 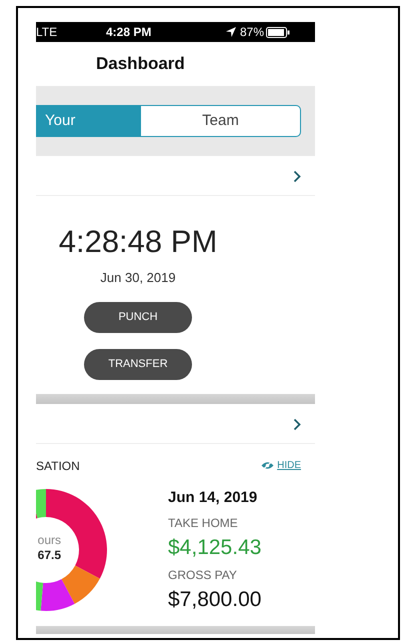 What do you see at coordinates (215, 600) in the screenshot?
I see `gross-pay-amount: $7,800.00` at bounding box center [215, 600].